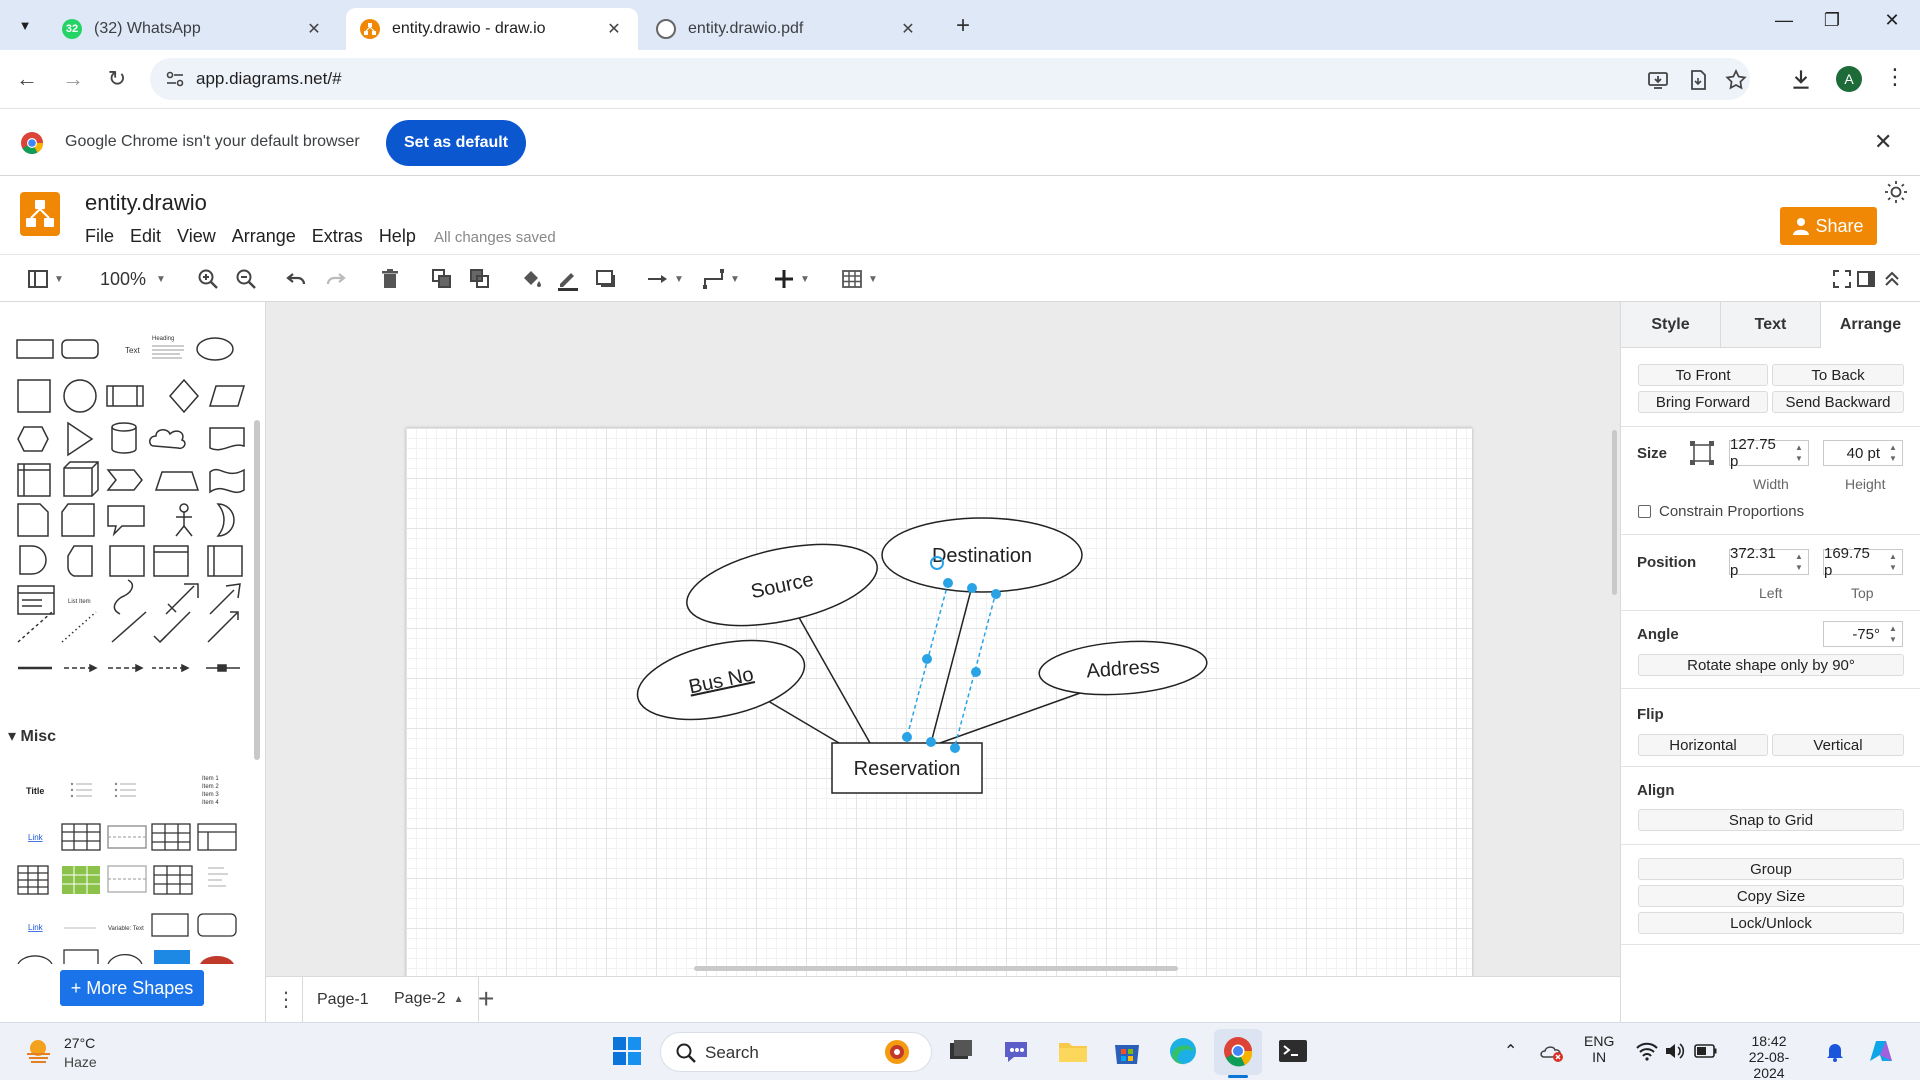  I want to click on chrome-taskbar-icon, so click(1238, 1051).